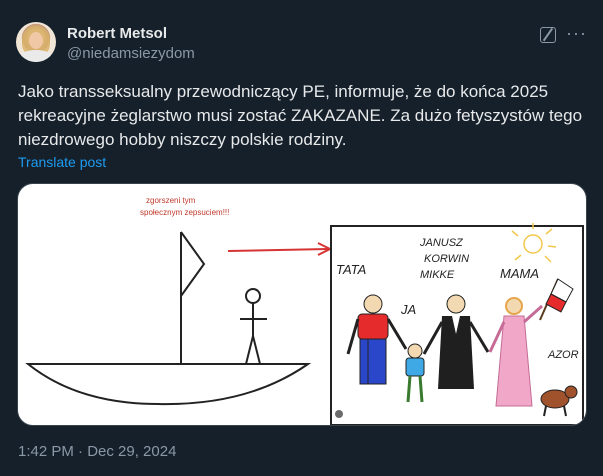 This screenshot has width=603, height=476. I want to click on arrow, so click(280, 249).